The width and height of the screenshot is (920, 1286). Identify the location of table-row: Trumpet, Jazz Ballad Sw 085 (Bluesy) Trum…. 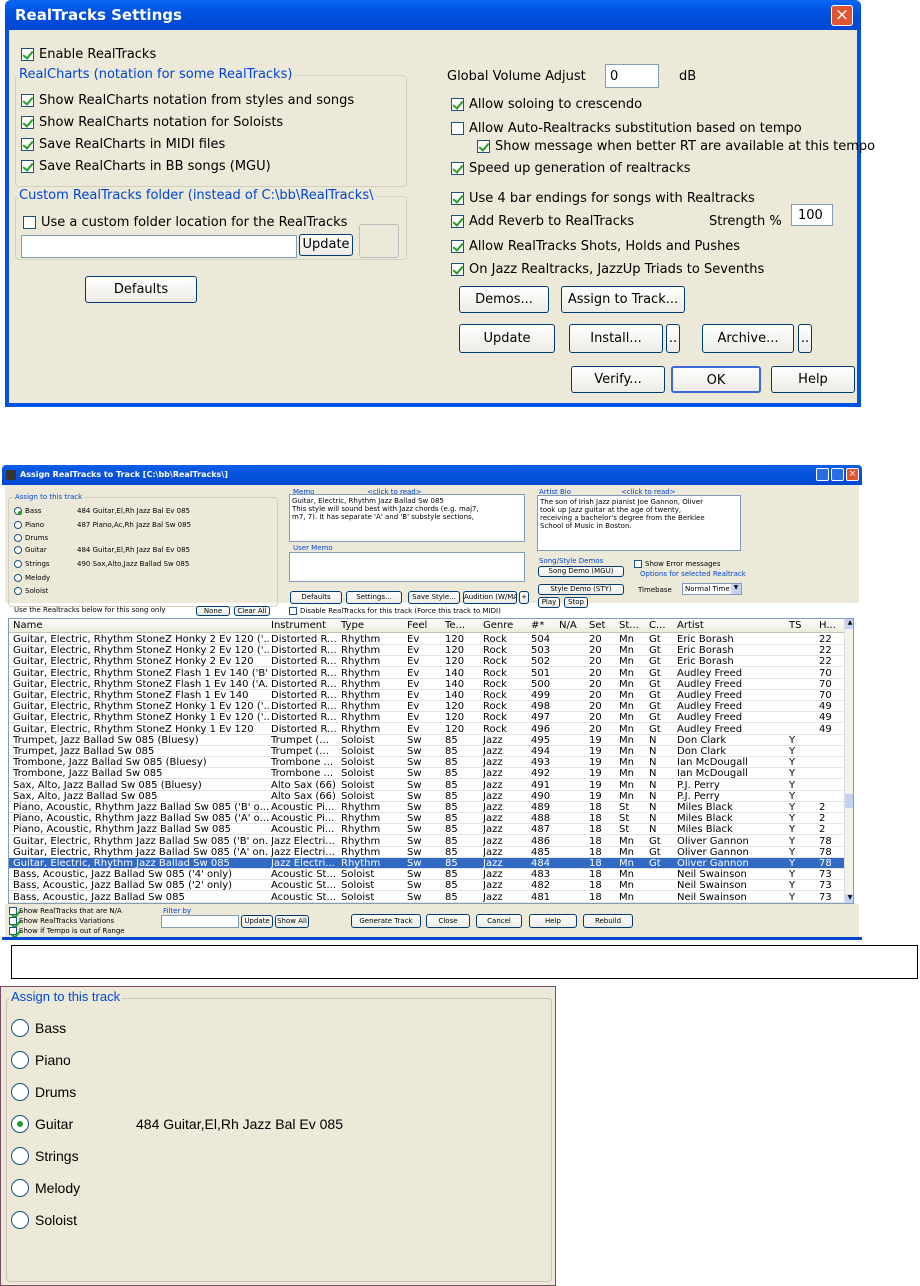
(427, 740).